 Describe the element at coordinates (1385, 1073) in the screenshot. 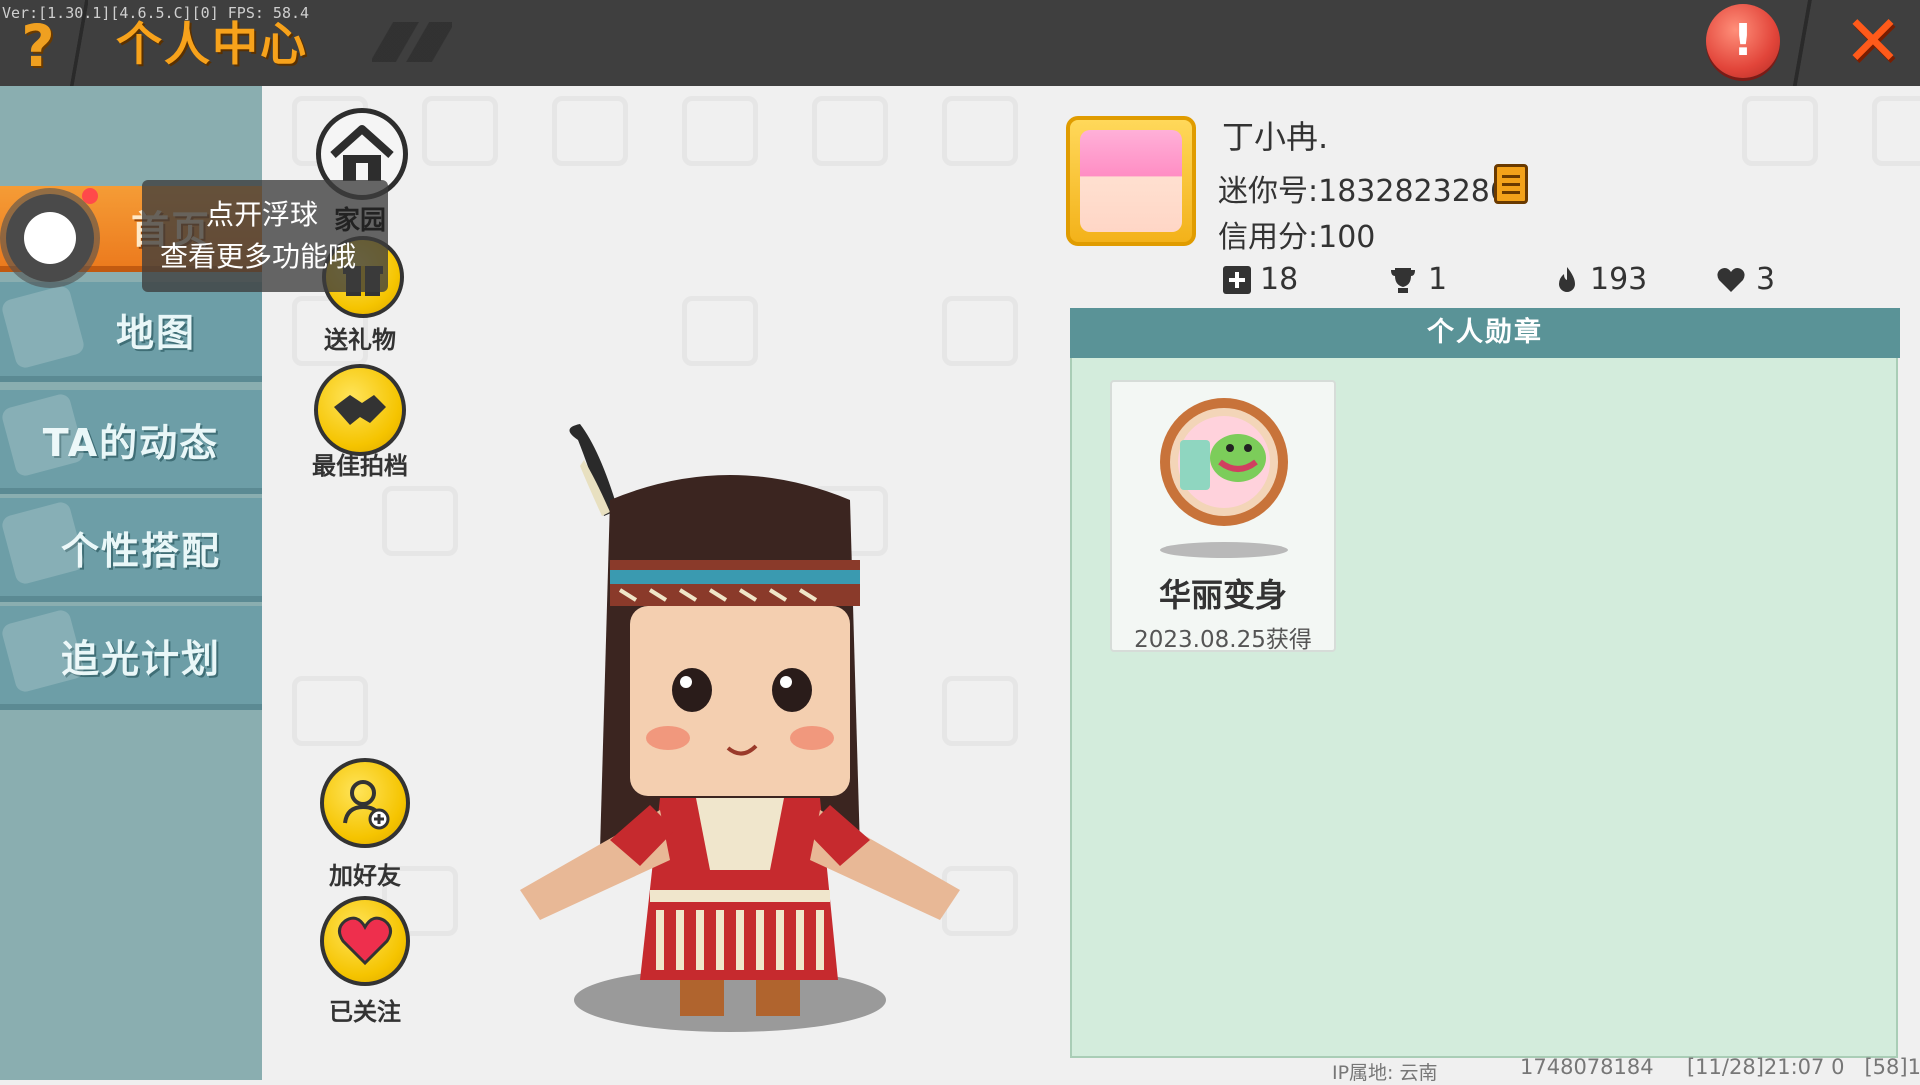

I see `ip-location: IP属地: 云南` at that location.